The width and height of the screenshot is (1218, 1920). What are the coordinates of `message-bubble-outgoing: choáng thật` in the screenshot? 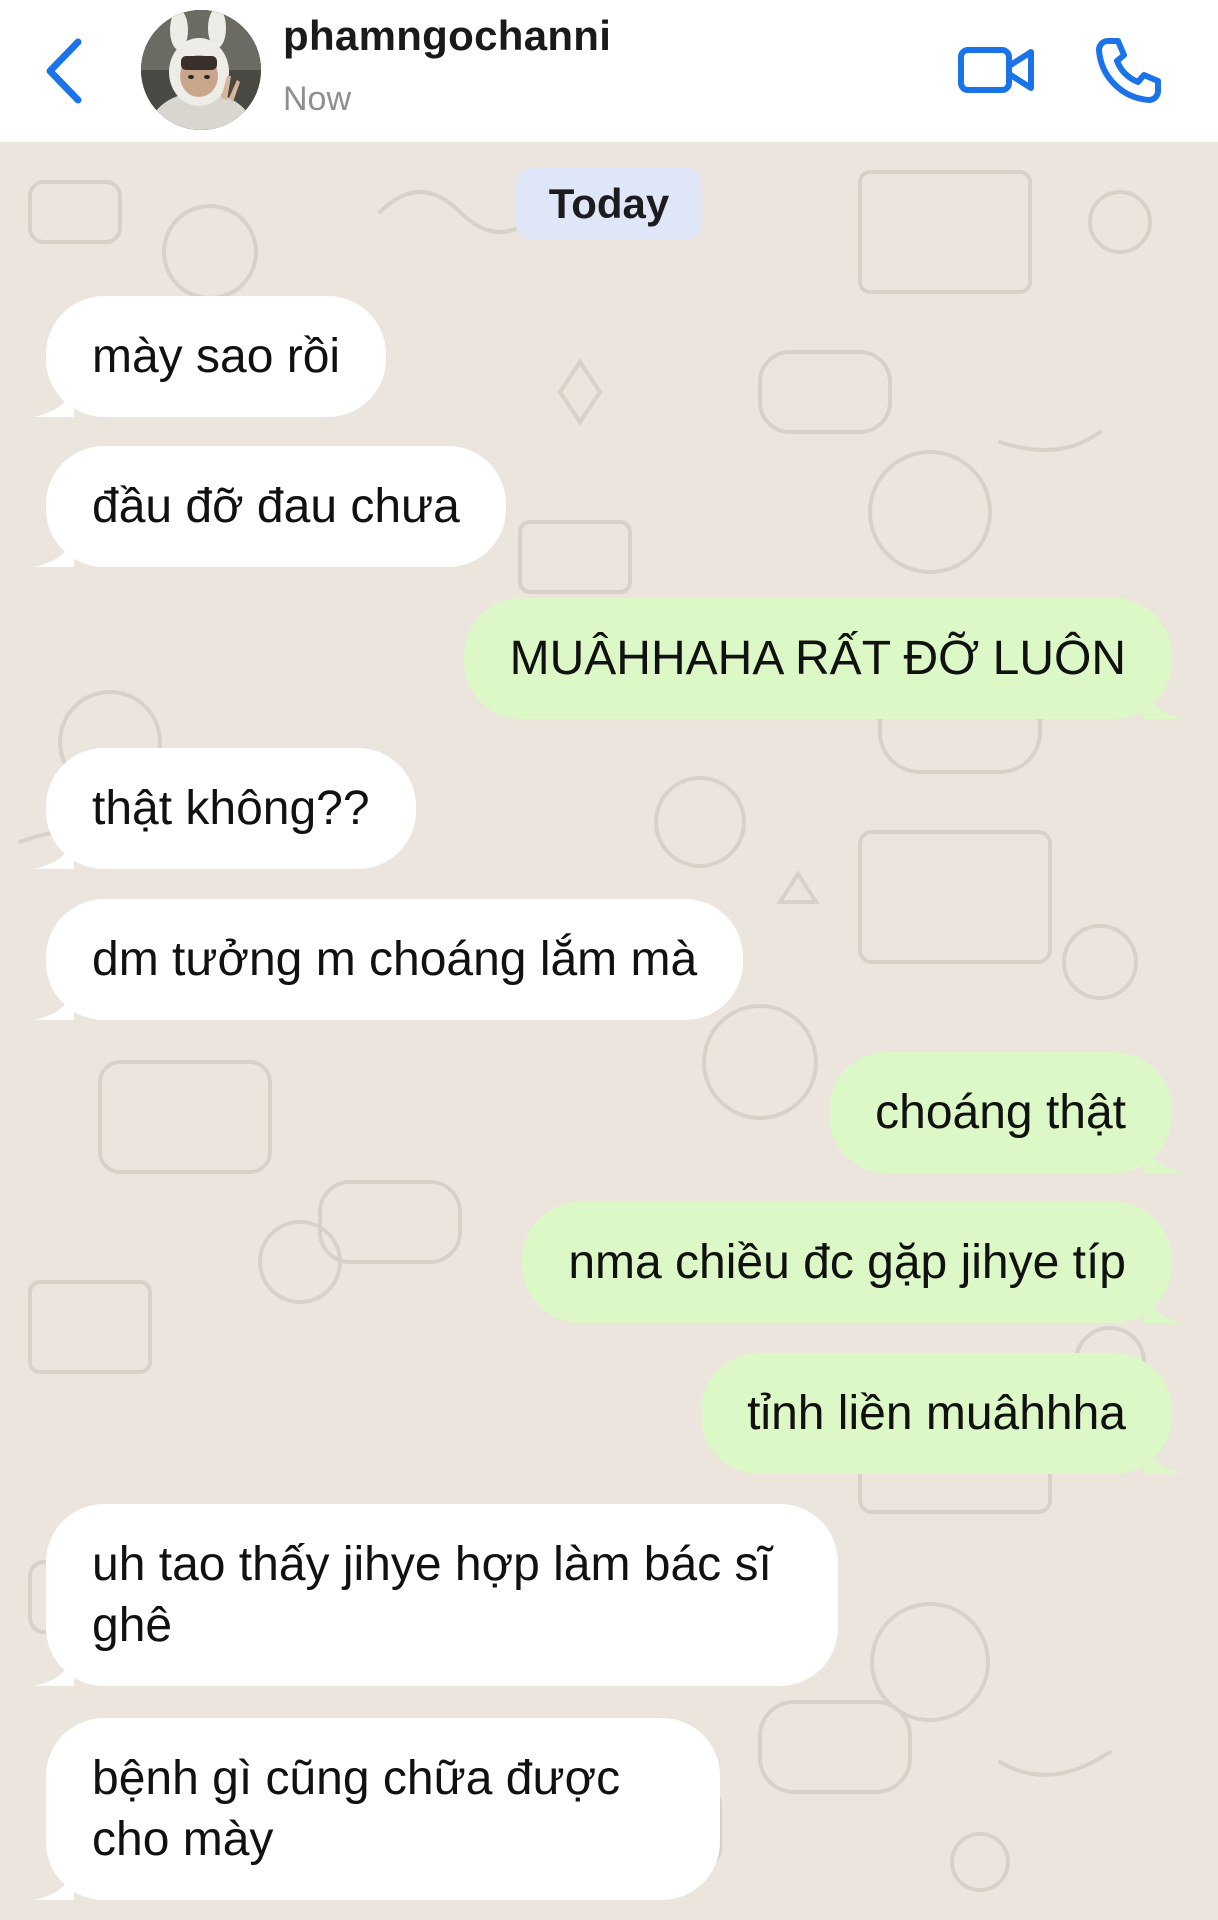 It's located at (1000, 1112).